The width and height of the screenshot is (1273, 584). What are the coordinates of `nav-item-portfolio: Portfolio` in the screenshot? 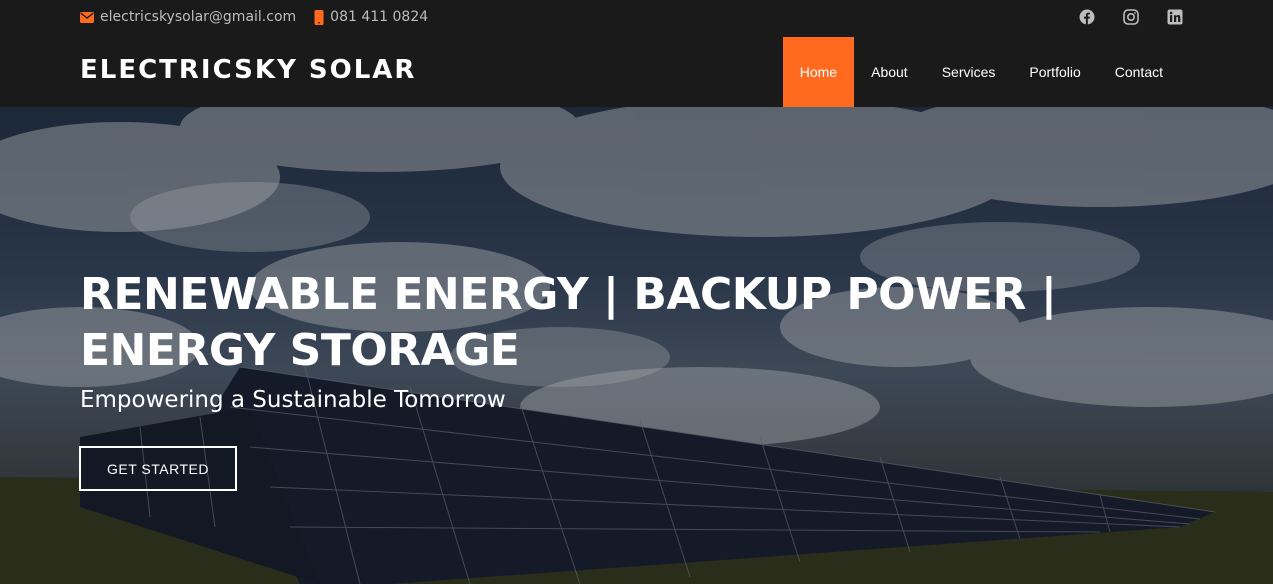 It's located at (1054, 72).